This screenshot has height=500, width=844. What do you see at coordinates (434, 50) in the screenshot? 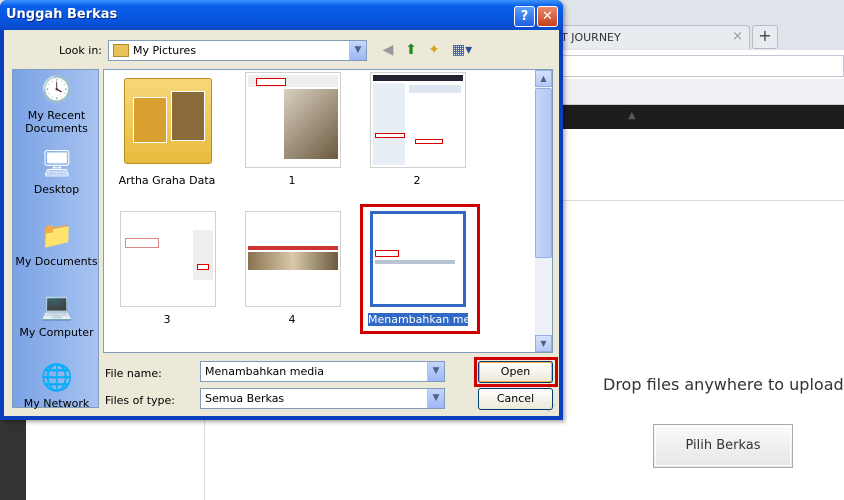
I see `new-folder-icon: ✦` at bounding box center [434, 50].